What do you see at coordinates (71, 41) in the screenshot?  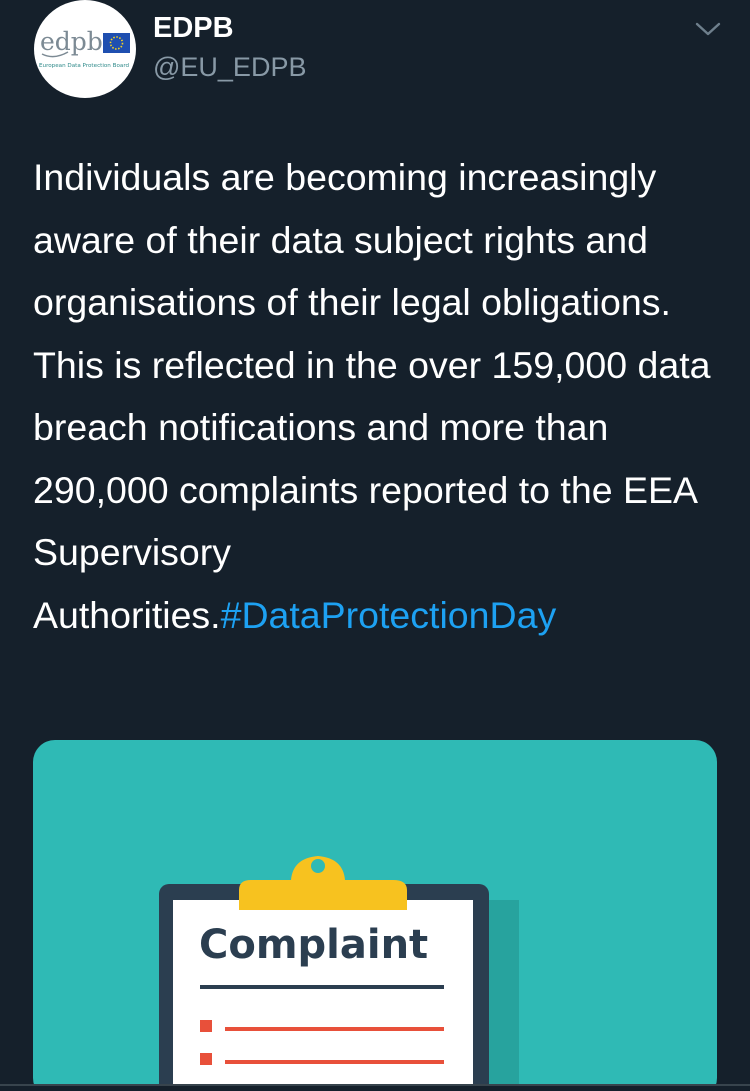 I see `logo-text: edpb` at bounding box center [71, 41].